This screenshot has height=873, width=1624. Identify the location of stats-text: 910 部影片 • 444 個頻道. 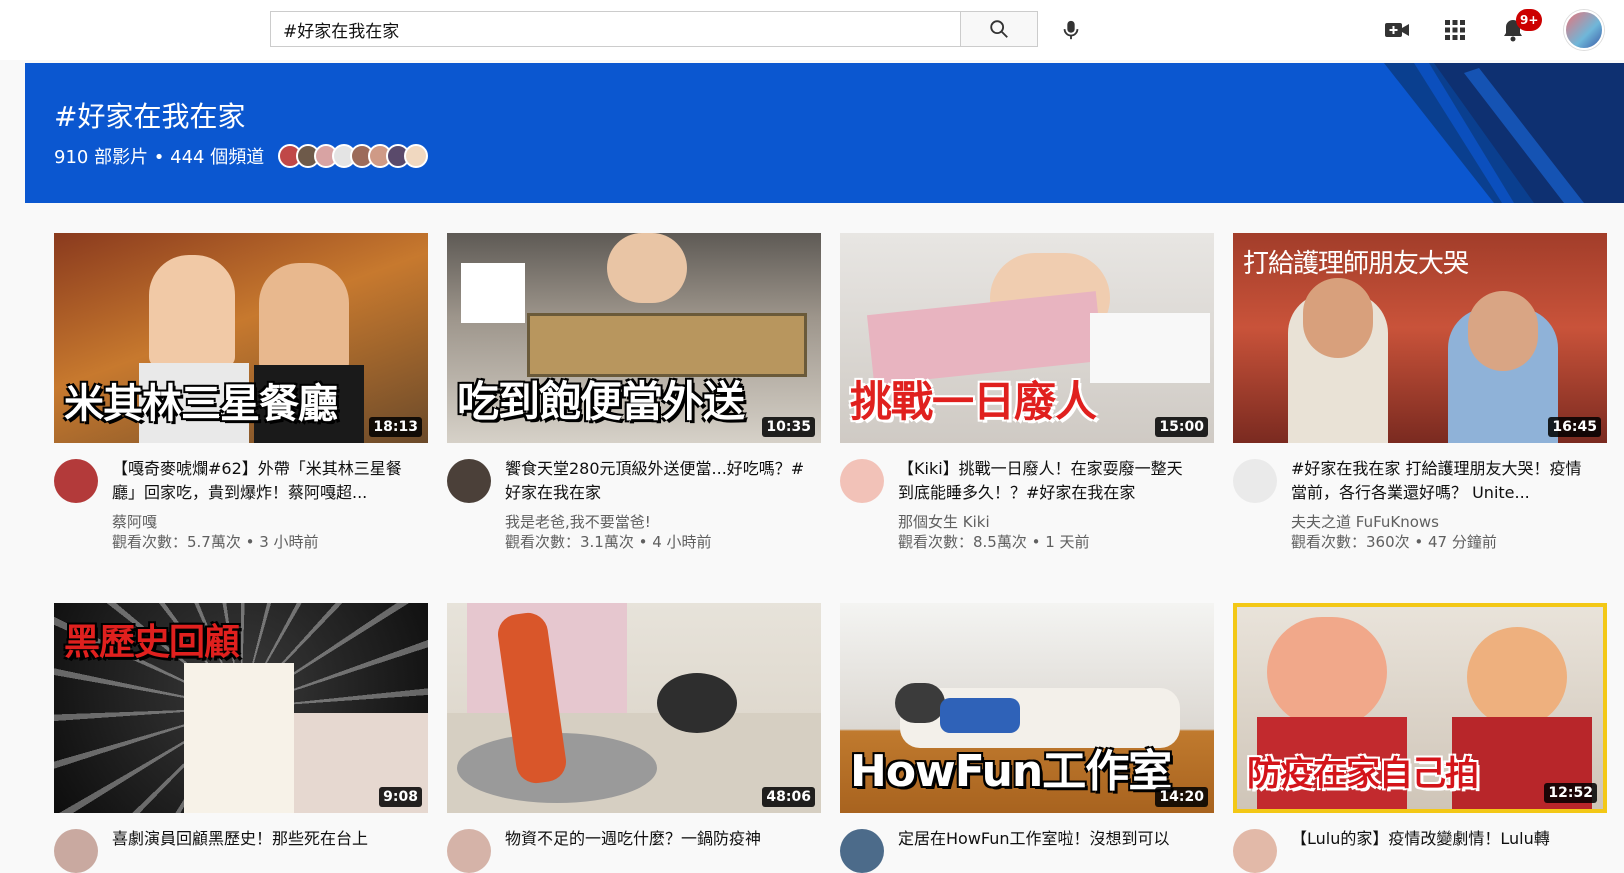
(159, 157).